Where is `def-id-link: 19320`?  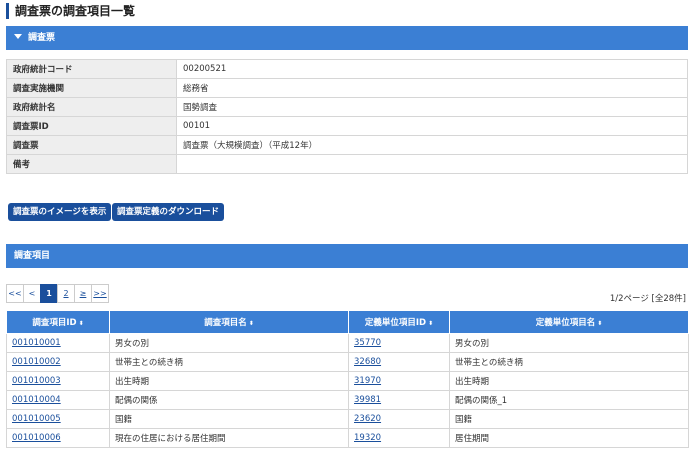
def-id-link: 19320 is located at coordinates (367, 438).